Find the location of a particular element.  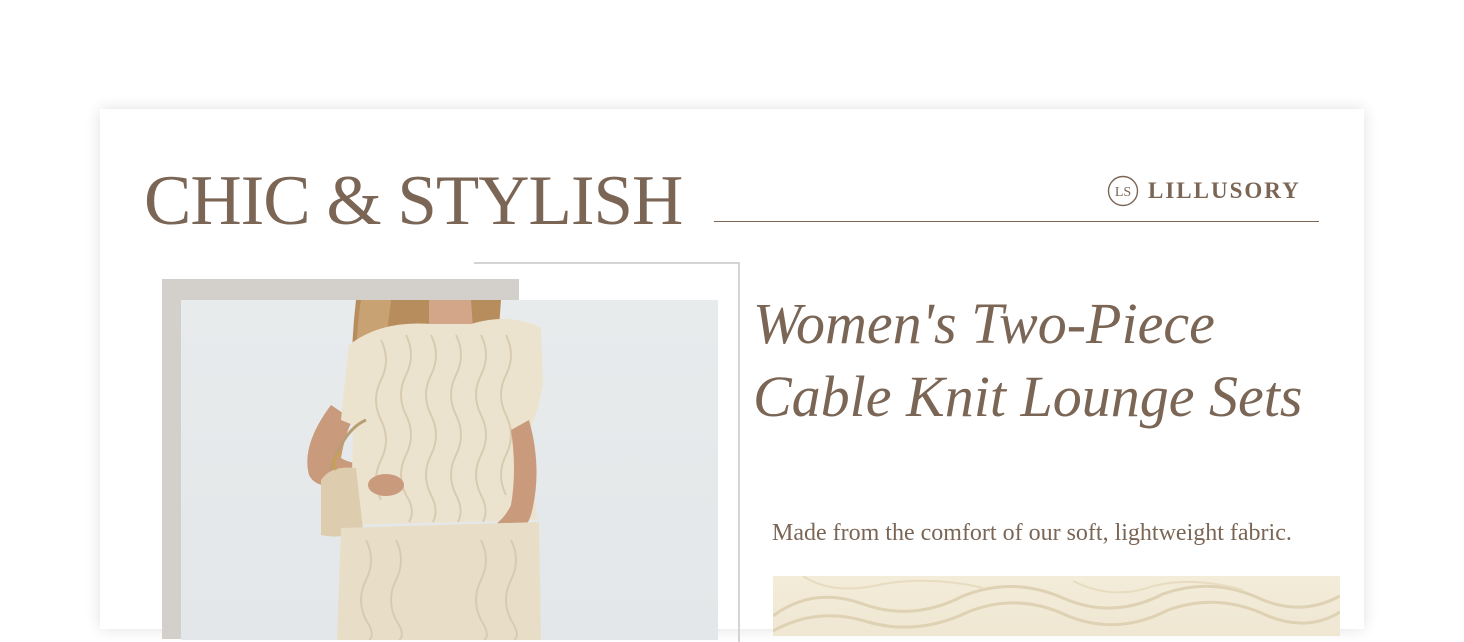

brand-logo: LS LILLUSORY is located at coordinates (1204, 191).